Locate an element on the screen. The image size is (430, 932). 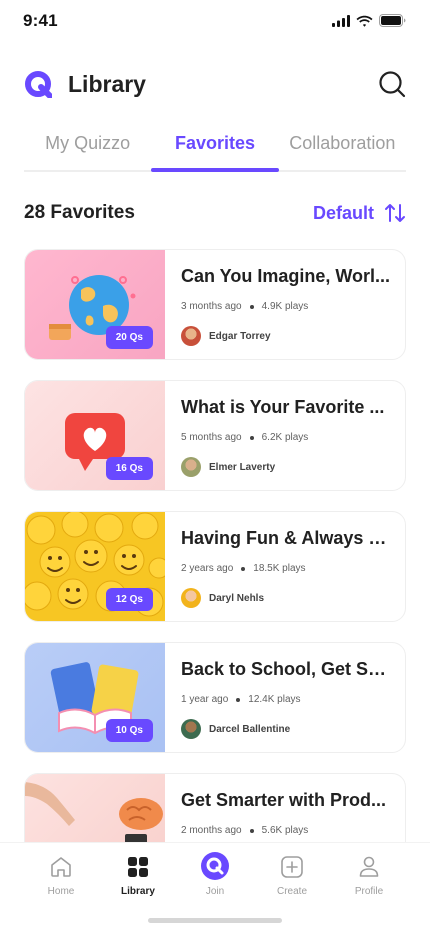
app-logo-icon is located at coordinates (38, 84).